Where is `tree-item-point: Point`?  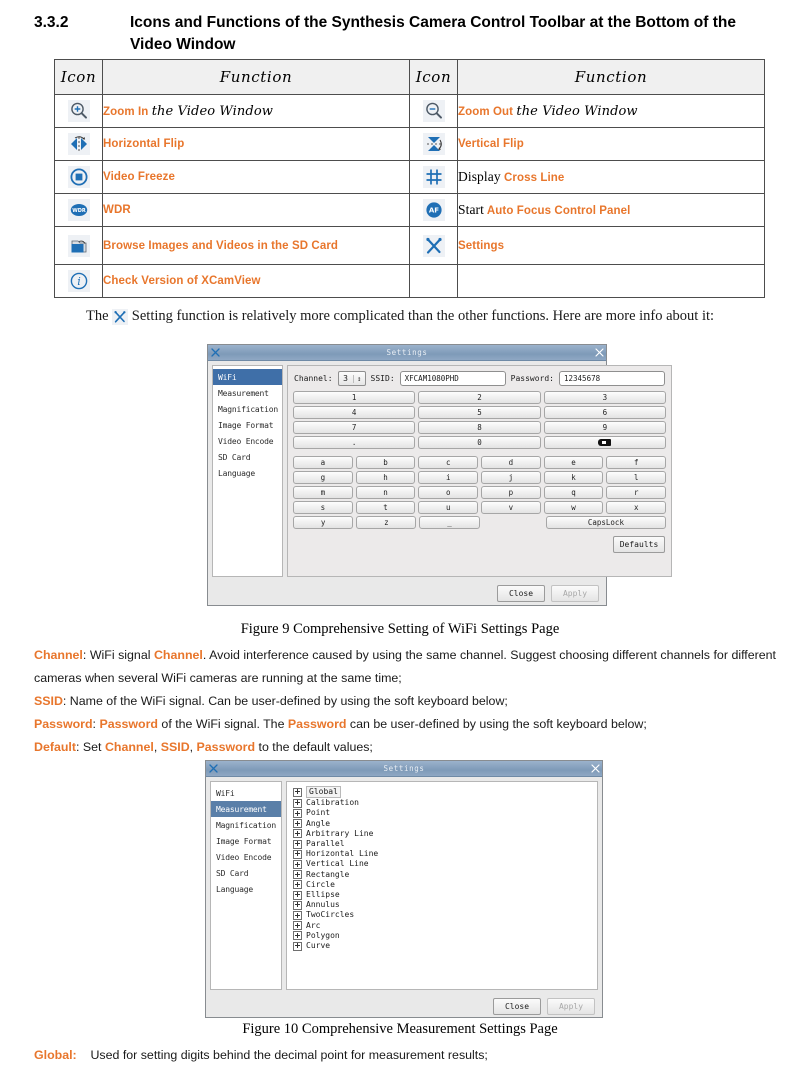
tree-item-point: Point is located at coordinates (444, 813).